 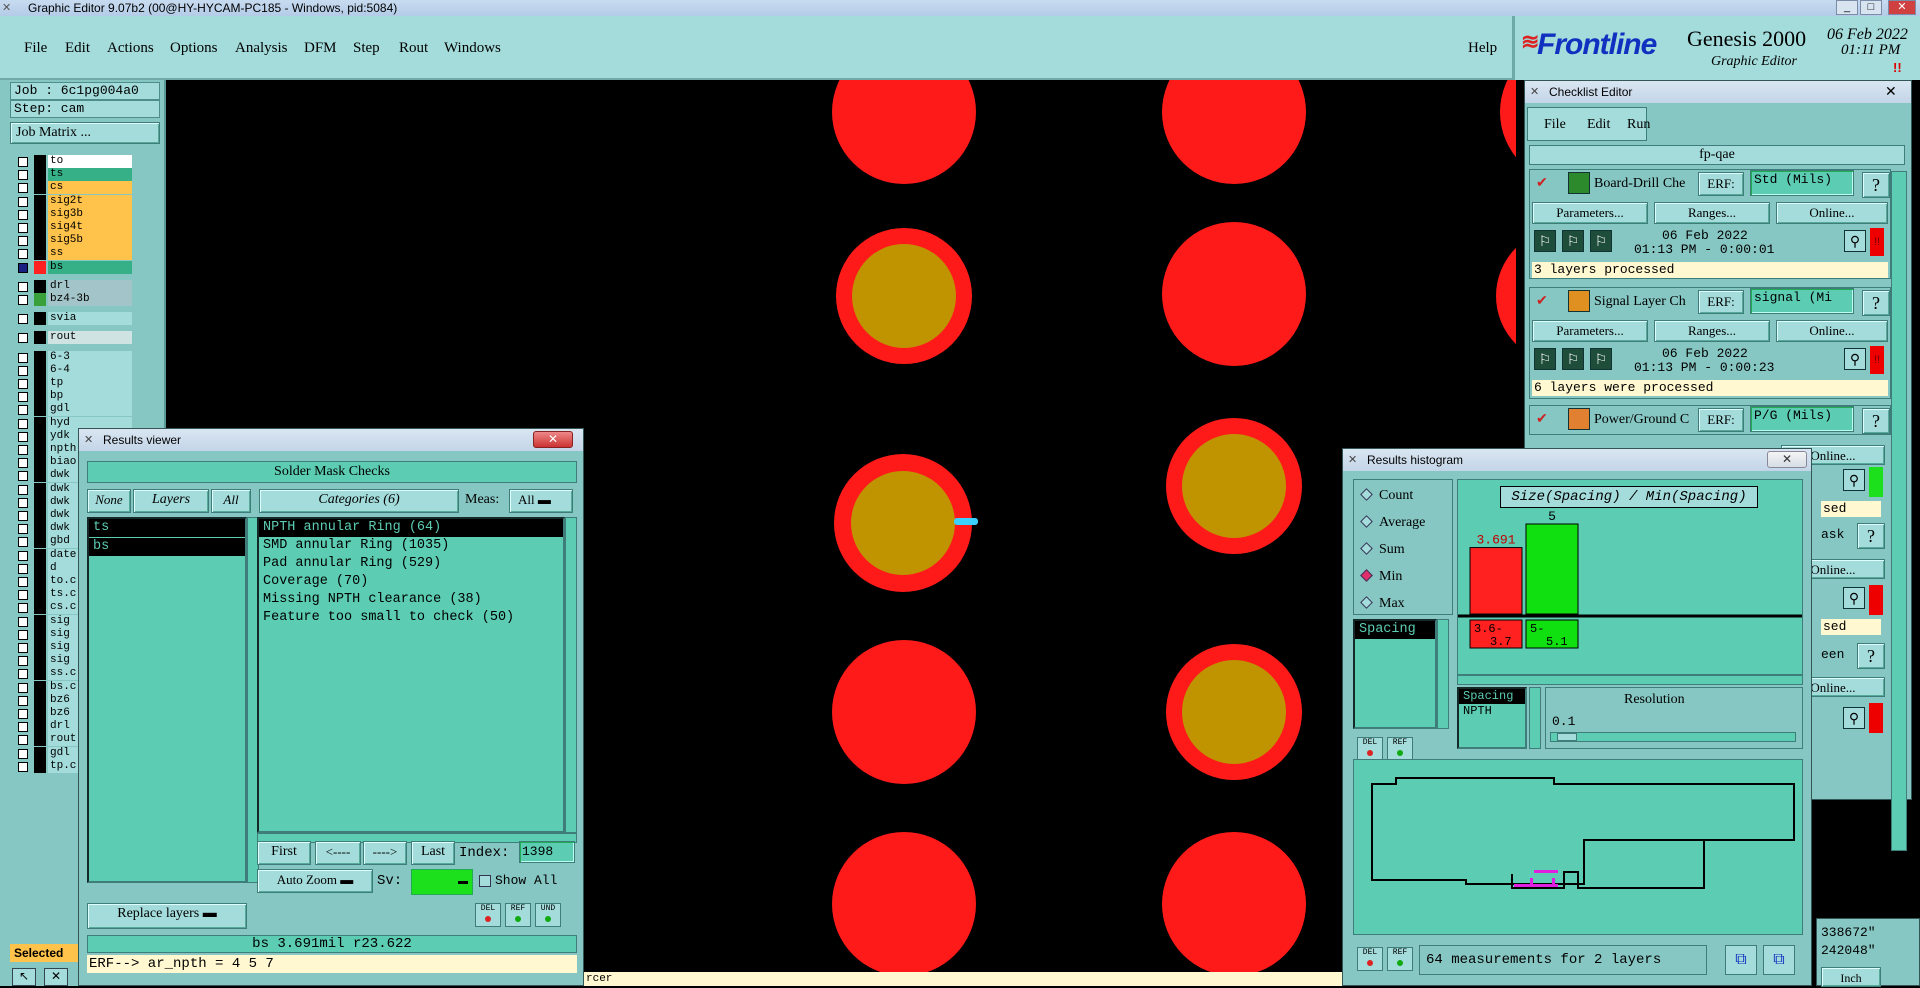 I want to click on layer-row: bz4-3b, so click(x=71, y=299).